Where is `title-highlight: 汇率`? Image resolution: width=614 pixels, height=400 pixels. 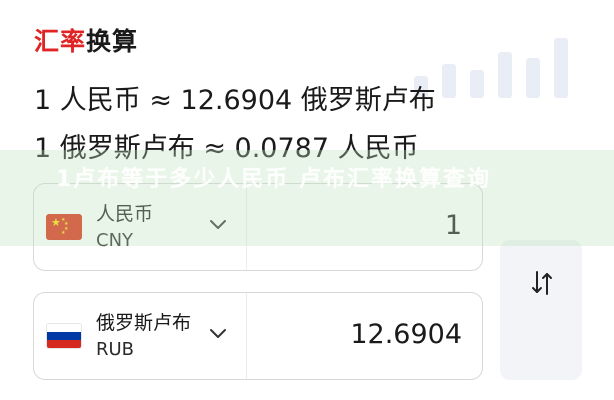
title-highlight: 汇率 is located at coordinates (60, 41).